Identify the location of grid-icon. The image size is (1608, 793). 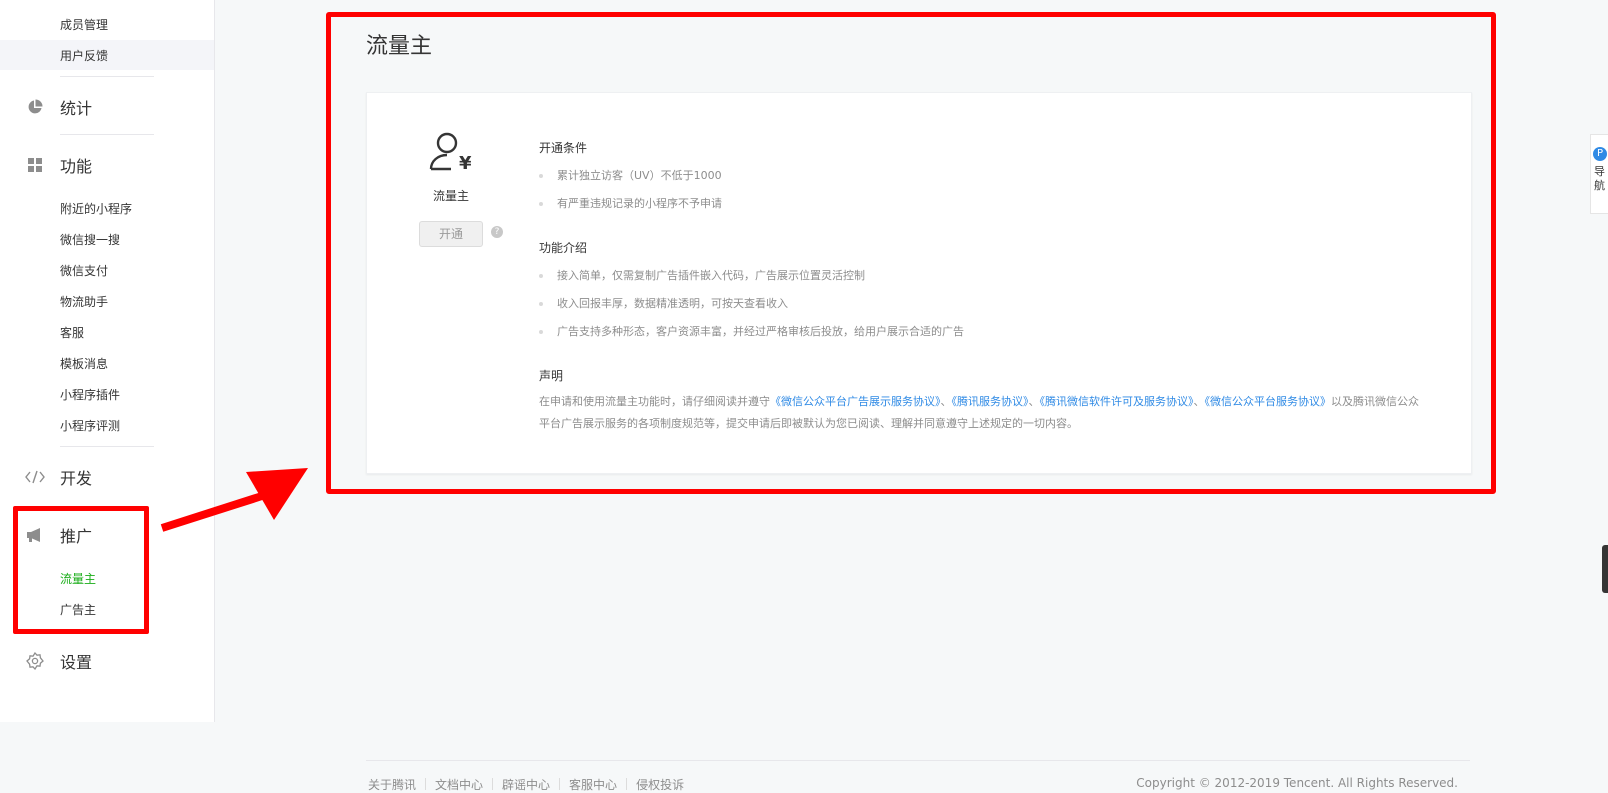
(35, 165).